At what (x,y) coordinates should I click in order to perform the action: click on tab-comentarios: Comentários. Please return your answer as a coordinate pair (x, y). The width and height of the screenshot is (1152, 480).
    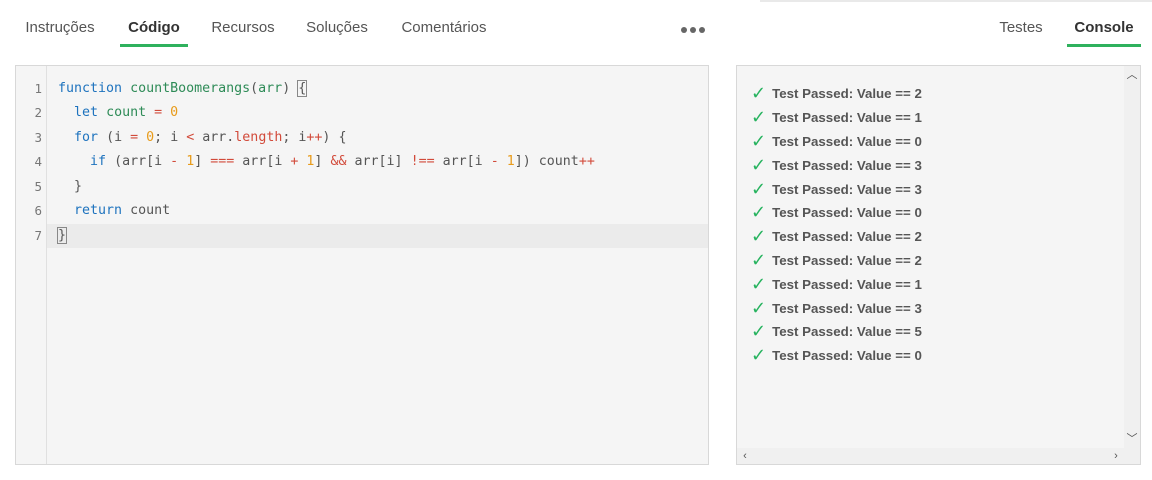
    Looking at the image, I should click on (444, 23).